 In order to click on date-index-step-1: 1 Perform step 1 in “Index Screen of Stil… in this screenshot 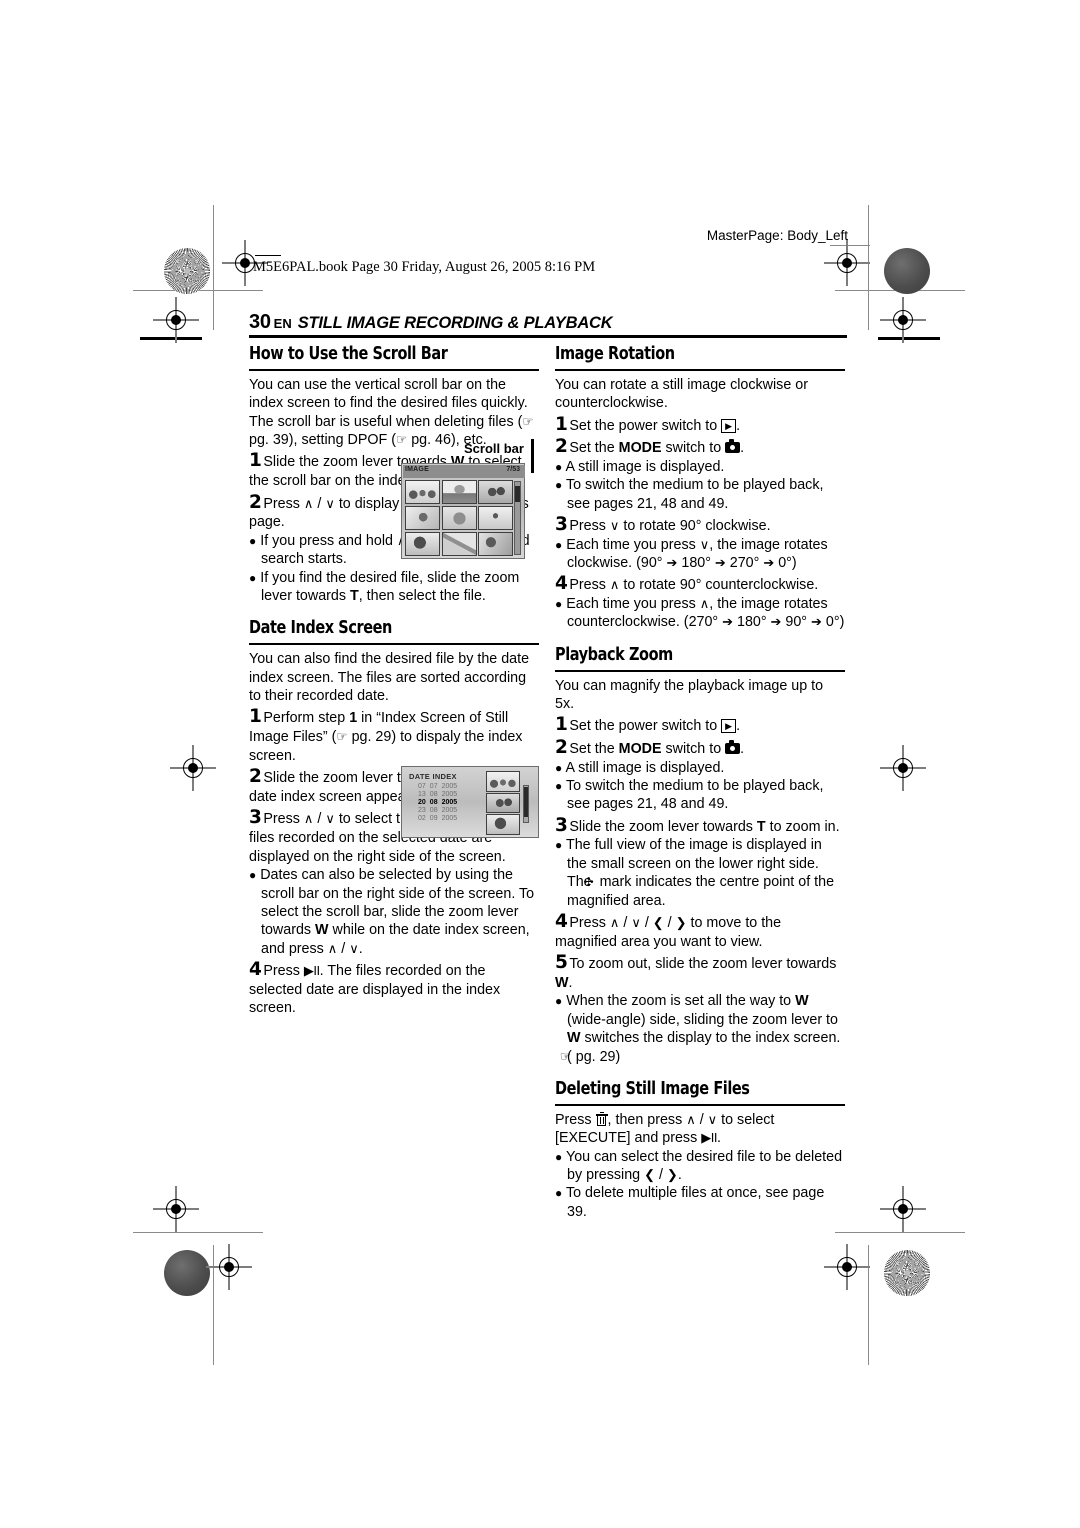, I will do `click(386, 735)`.